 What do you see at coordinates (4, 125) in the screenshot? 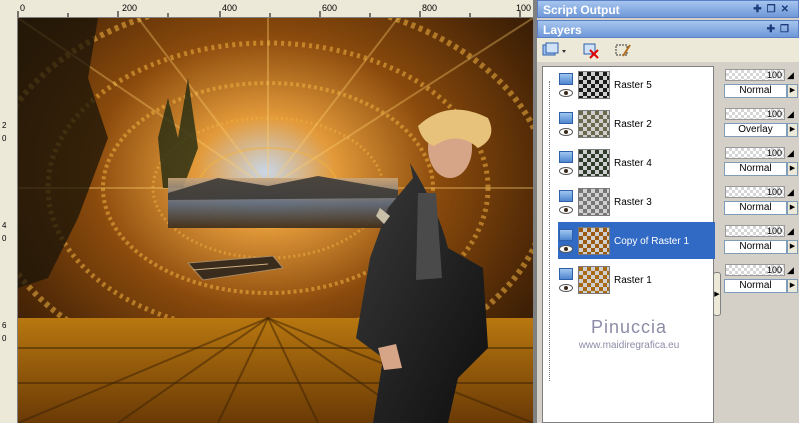
I see `ruler-tick-label: 2` at bounding box center [4, 125].